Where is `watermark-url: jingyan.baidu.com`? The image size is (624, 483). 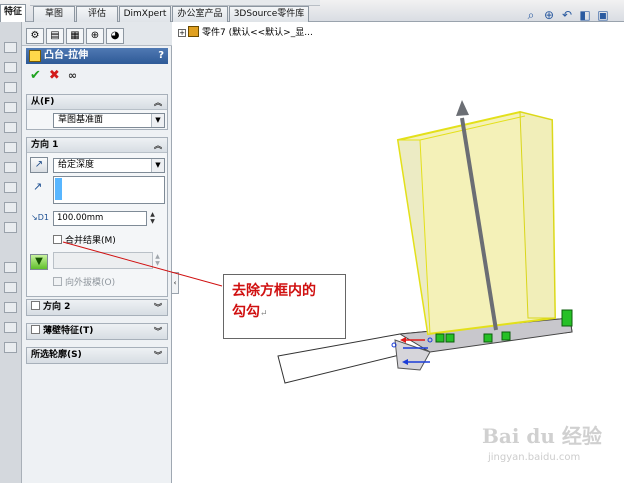
watermark-url: jingyan.baidu.com is located at coordinates (534, 457).